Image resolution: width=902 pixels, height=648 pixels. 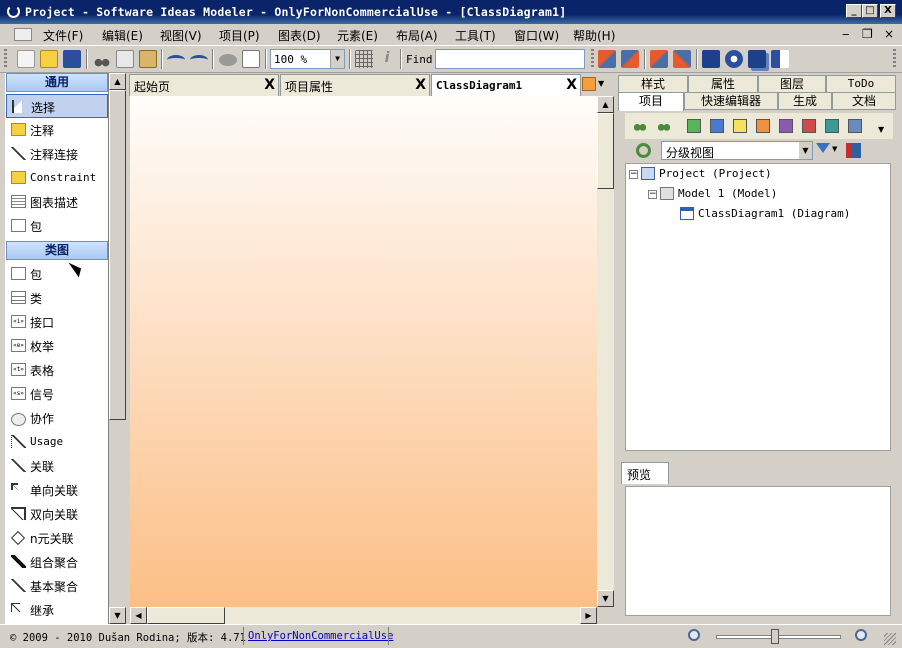 What do you see at coordinates (57, 250) in the screenshot?
I see `toolbox-section-class: 类图` at bounding box center [57, 250].